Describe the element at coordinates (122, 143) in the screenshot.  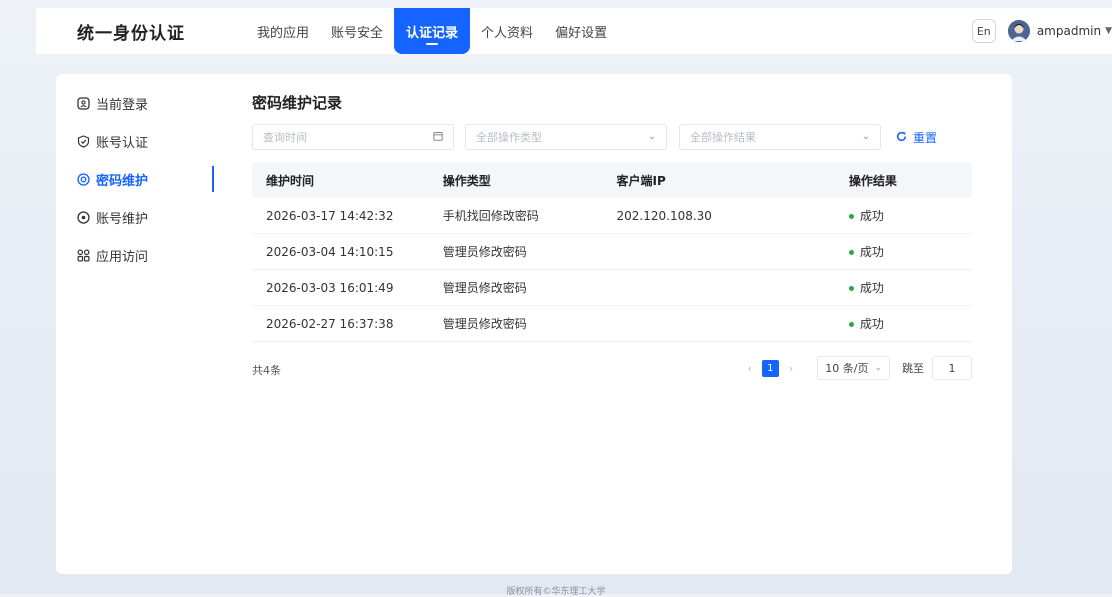
I see `sidebar-item-label: 账号认证` at that location.